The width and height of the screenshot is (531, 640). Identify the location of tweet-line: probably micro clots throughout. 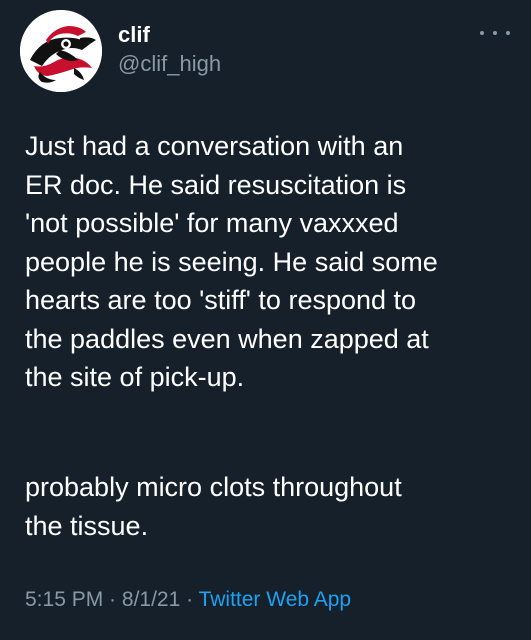
(213, 487).